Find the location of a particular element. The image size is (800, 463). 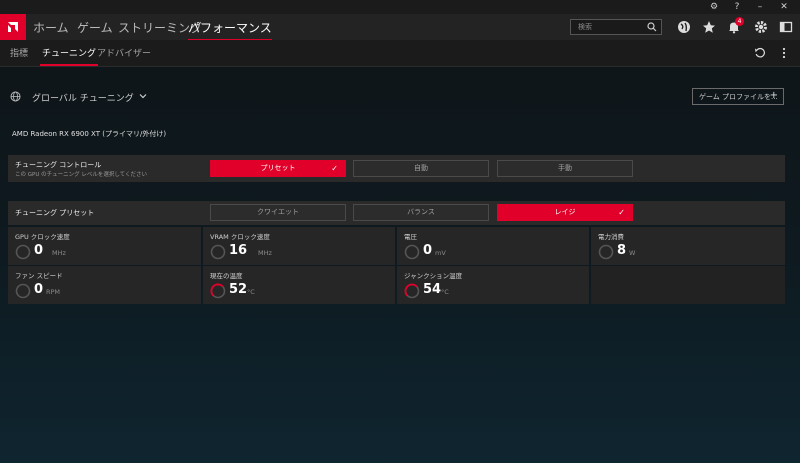

metric-unit: W is located at coordinates (632, 253).